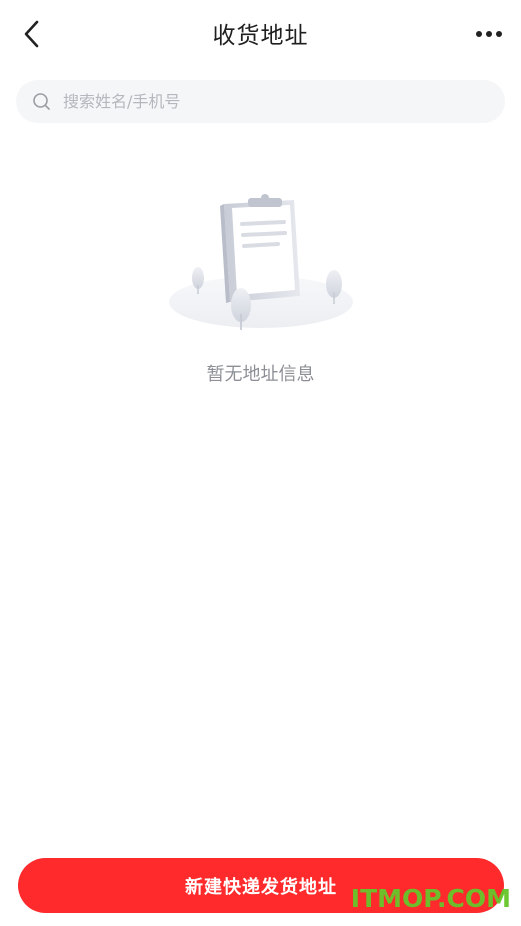  I want to click on more-horizontal-icon, so click(489, 34).